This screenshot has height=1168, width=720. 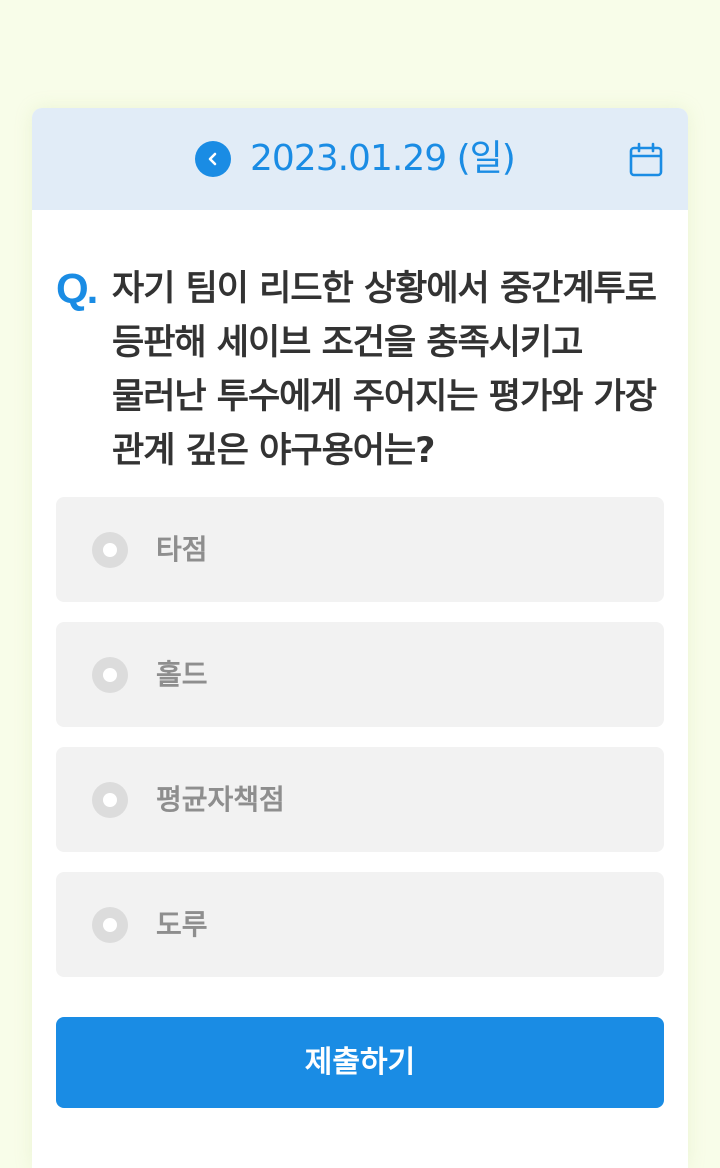 What do you see at coordinates (360, 799) in the screenshot?
I see `answer-option-3: 평균자책점` at bounding box center [360, 799].